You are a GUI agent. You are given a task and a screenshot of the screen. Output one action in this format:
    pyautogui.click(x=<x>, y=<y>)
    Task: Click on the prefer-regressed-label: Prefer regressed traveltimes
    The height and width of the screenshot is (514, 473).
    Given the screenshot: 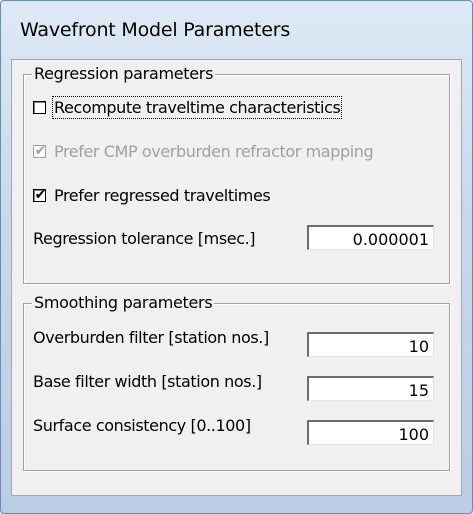 What is the action you would take?
    pyautogui.click(x=162, y=195)
    